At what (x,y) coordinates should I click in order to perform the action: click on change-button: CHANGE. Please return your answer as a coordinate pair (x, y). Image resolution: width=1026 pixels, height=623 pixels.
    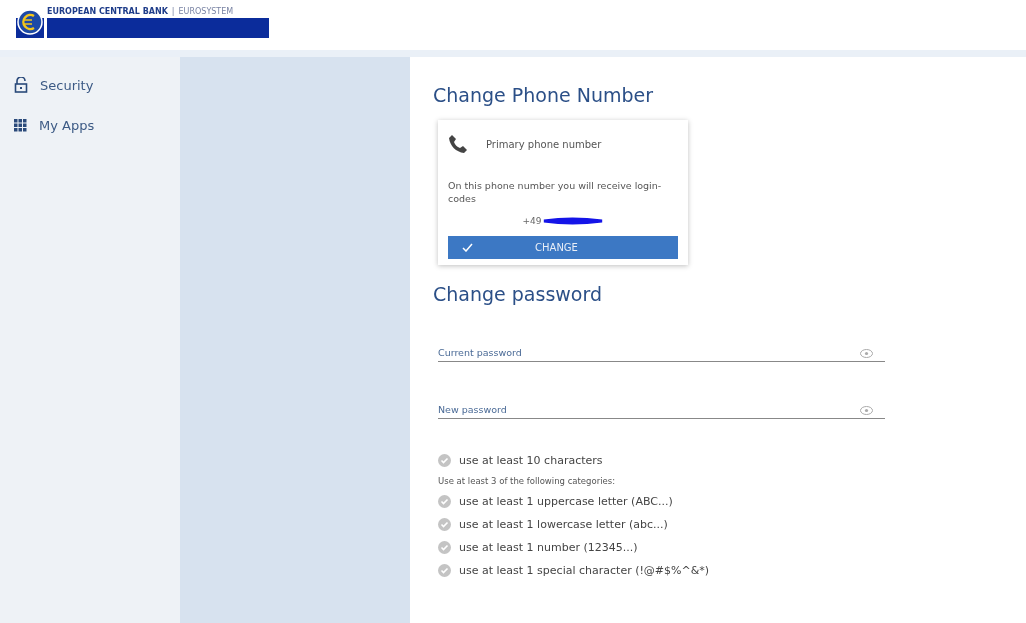
    Looking at the image, I should click on (563, 247).